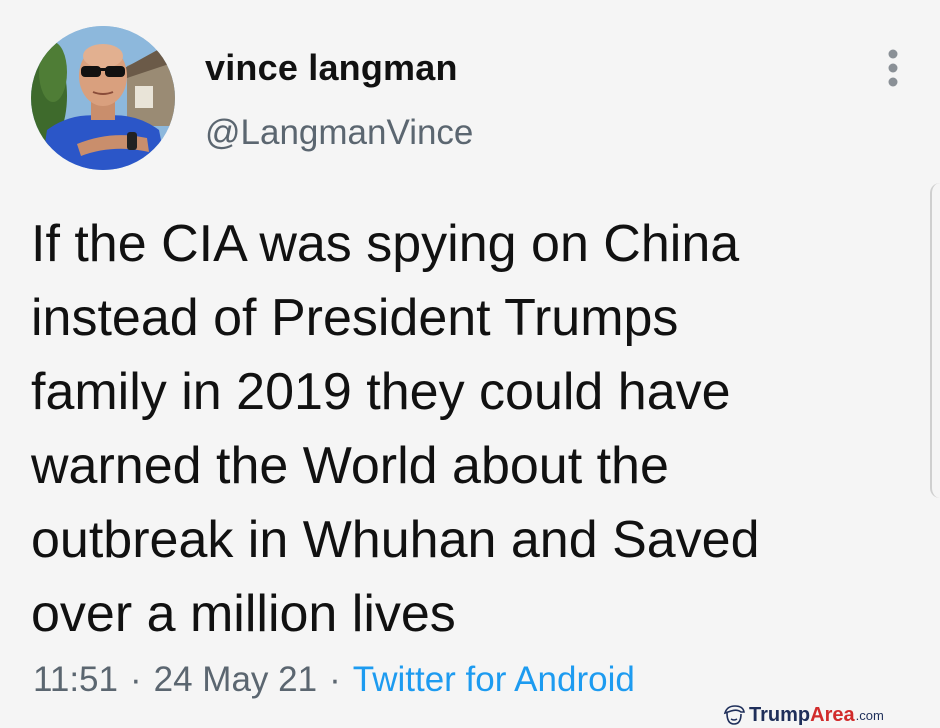 This screenshot has height=728, width=940. I want to click on tweet-source-link: Twitter for Android, so click(494, 679).